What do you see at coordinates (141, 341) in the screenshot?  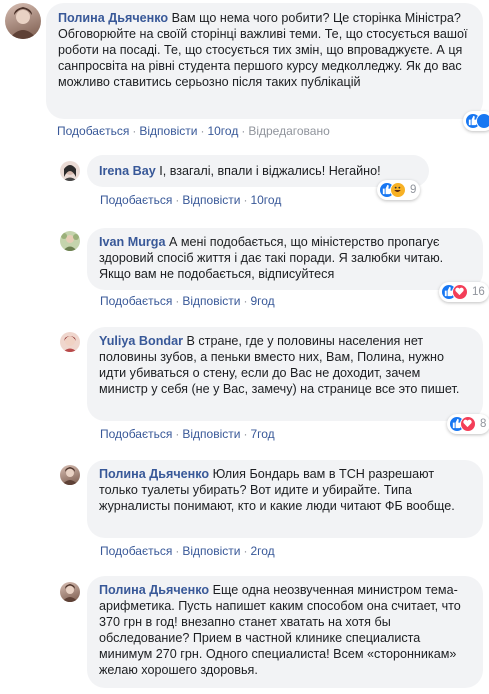 I see `comment-author: Yuliya Bondar` at bounding box center [141, 341].